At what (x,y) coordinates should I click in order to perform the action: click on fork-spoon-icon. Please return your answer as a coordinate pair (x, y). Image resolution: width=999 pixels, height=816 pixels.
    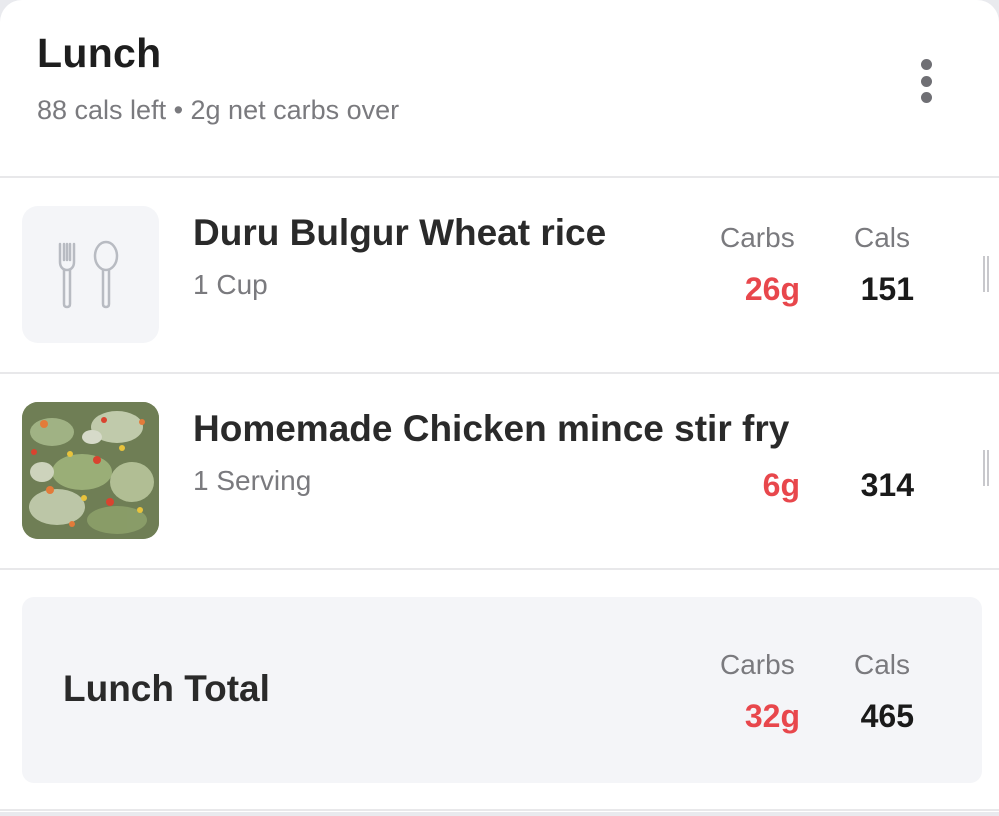
    Looking at the image, I should click on (88, 274).